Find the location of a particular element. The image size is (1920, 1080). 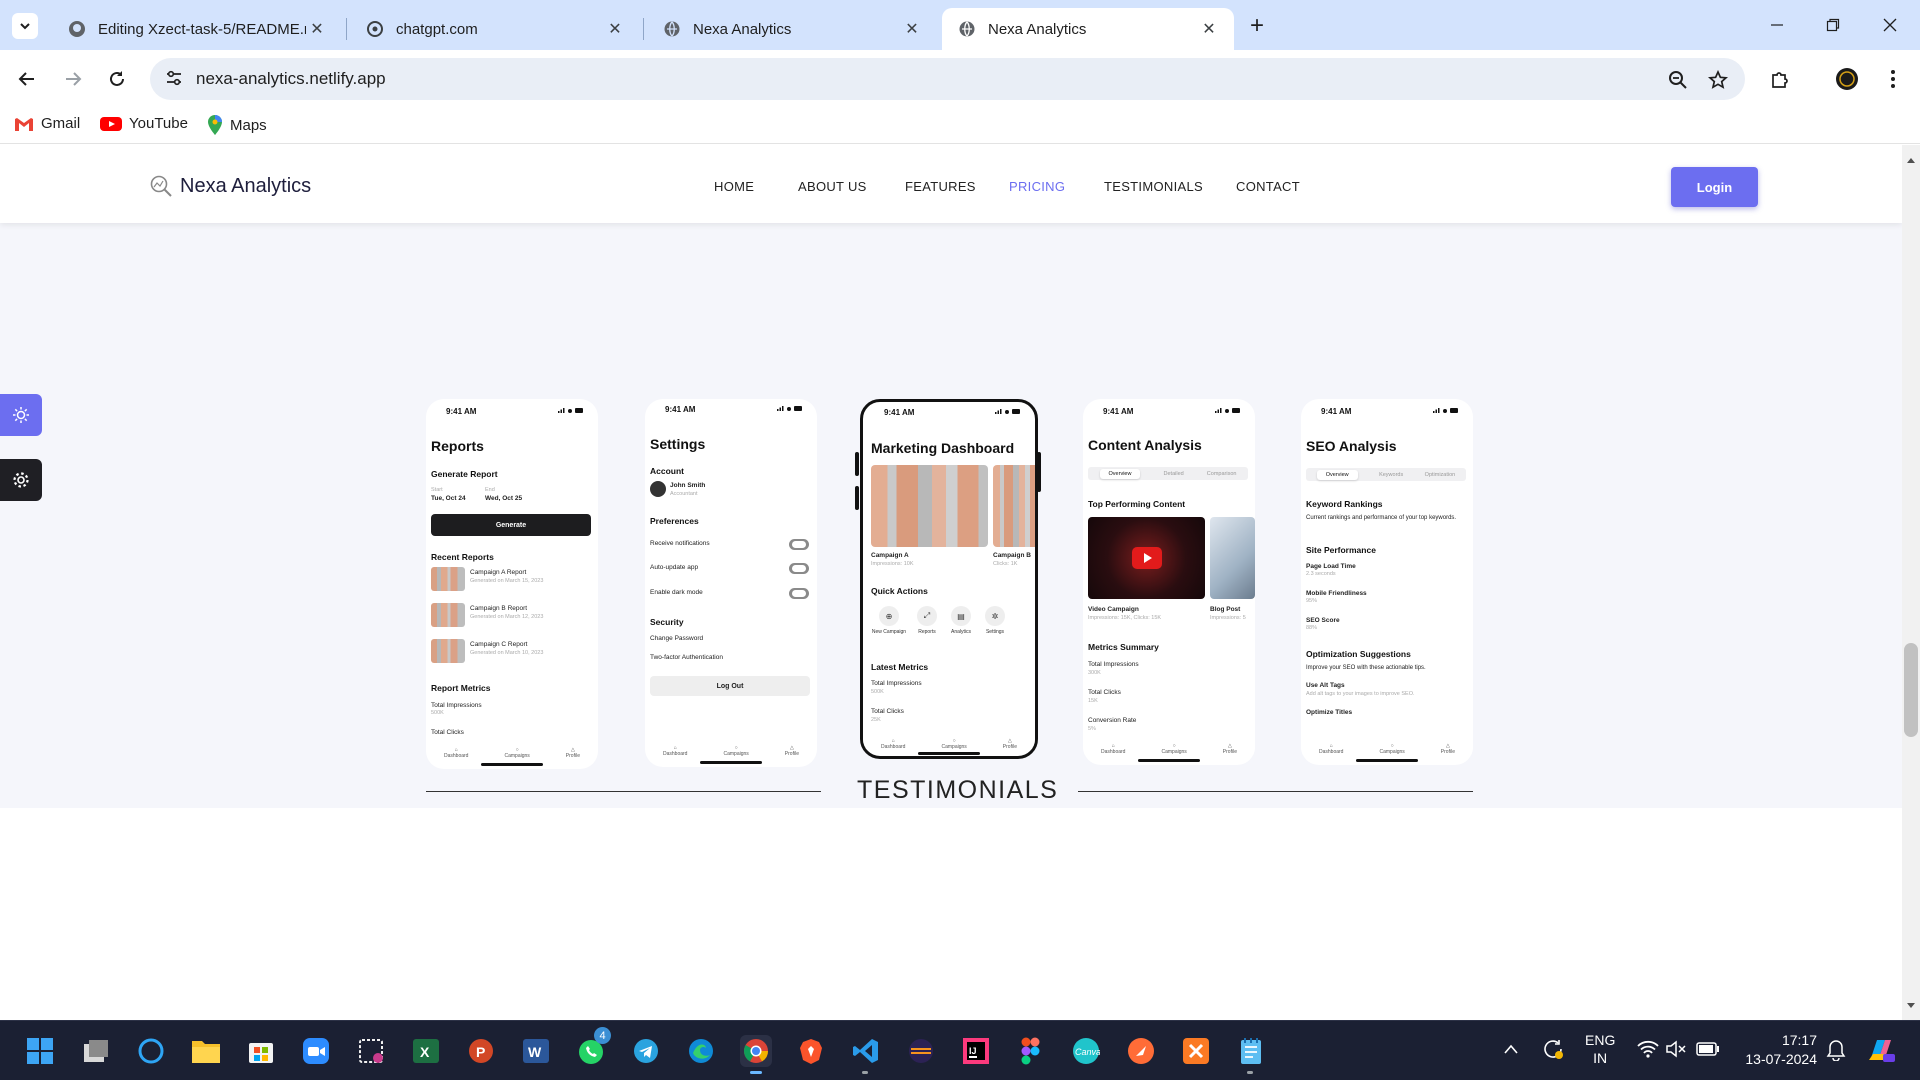

start-date: Tue, Oct 24 is located at coordinates (448, 498).